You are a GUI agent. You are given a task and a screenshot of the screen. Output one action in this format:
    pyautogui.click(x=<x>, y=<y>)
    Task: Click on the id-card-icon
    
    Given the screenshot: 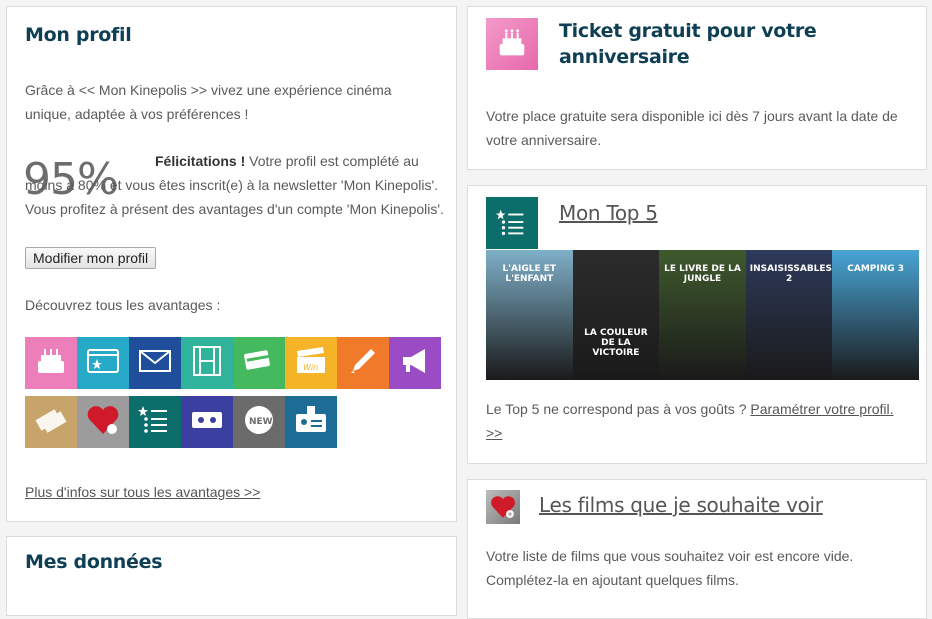 What is the action you would take?
    pyautogui.click(x=311, y=422)
    